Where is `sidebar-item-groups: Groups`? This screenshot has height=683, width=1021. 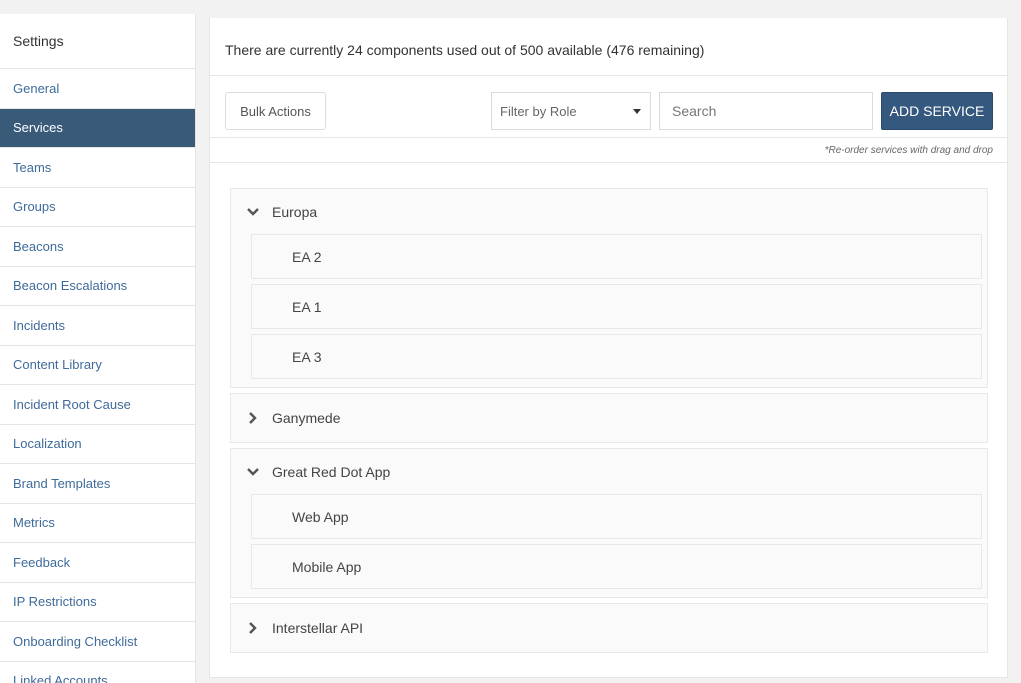
sidebar-item-groups: Groups is located at coordinates (97, 207).